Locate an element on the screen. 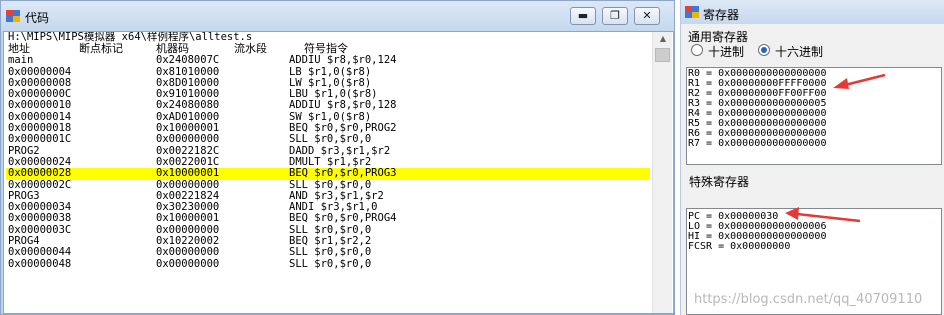 The width and height of the screenshot is (944, 315). spr-value: FCSR = 0x00000000 is located at coordinates (739, 246).